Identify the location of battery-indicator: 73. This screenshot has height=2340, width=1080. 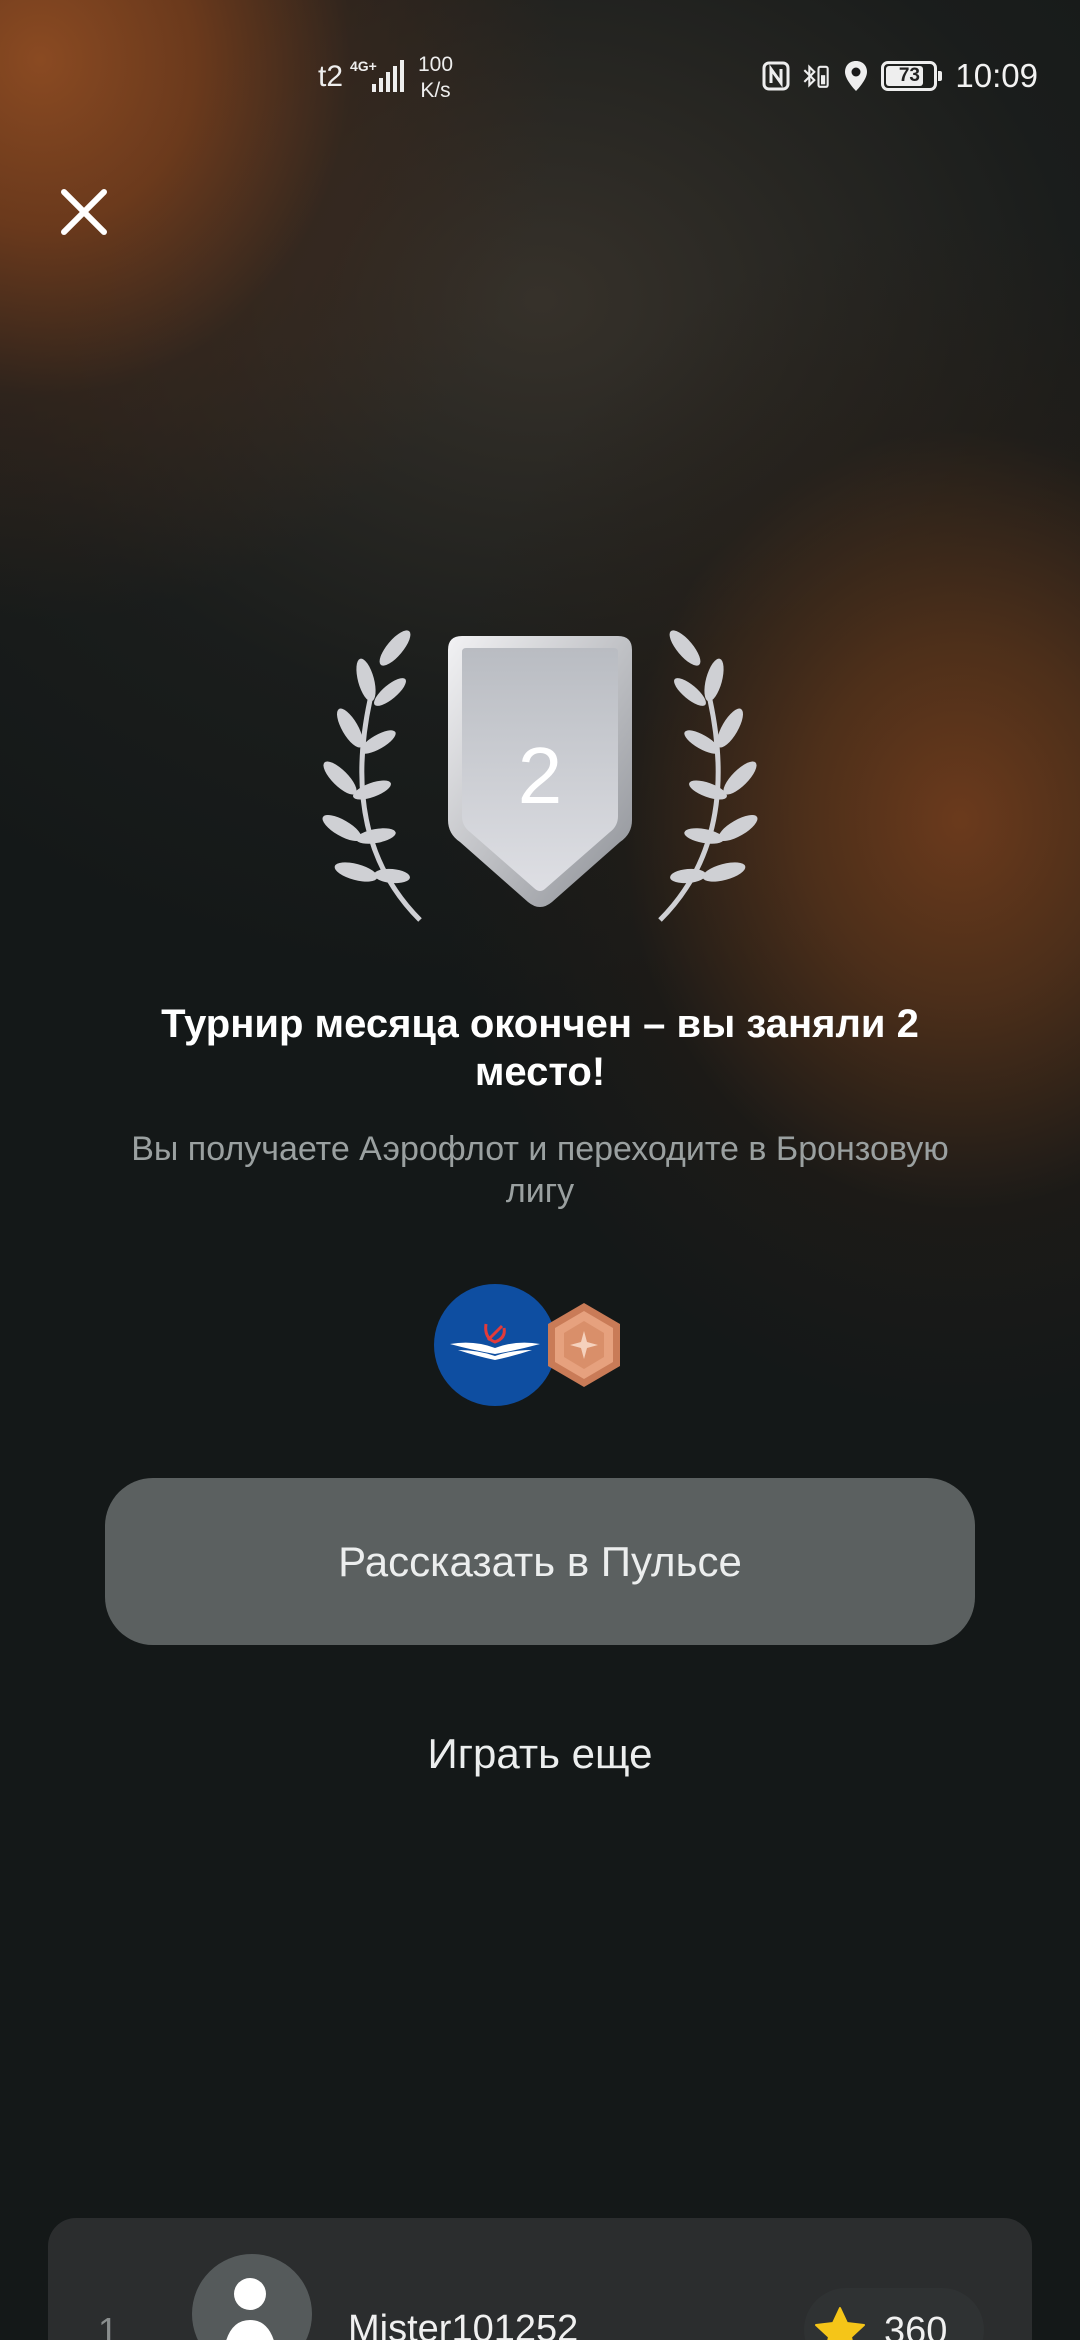
(912, 76).